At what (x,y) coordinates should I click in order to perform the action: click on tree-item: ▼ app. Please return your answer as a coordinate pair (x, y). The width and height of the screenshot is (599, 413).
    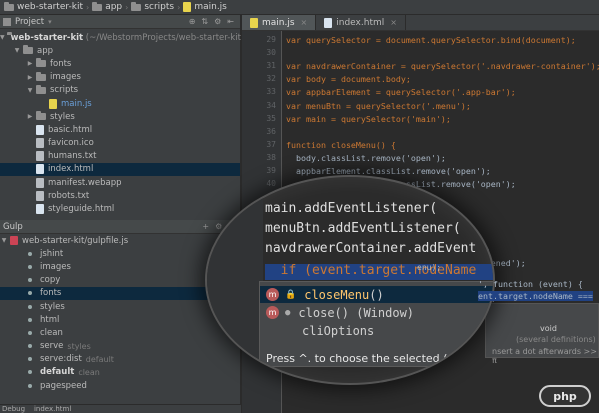
    Looking at the image, I should click on (120, 50).